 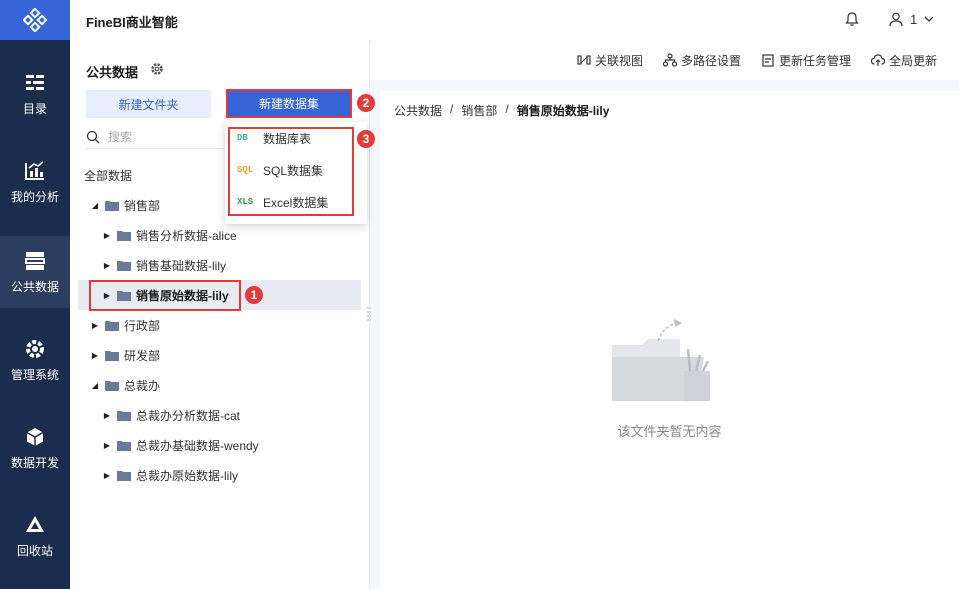 I want to click on new-folder-button: 新建文件夹, so click(x=148, y=104).